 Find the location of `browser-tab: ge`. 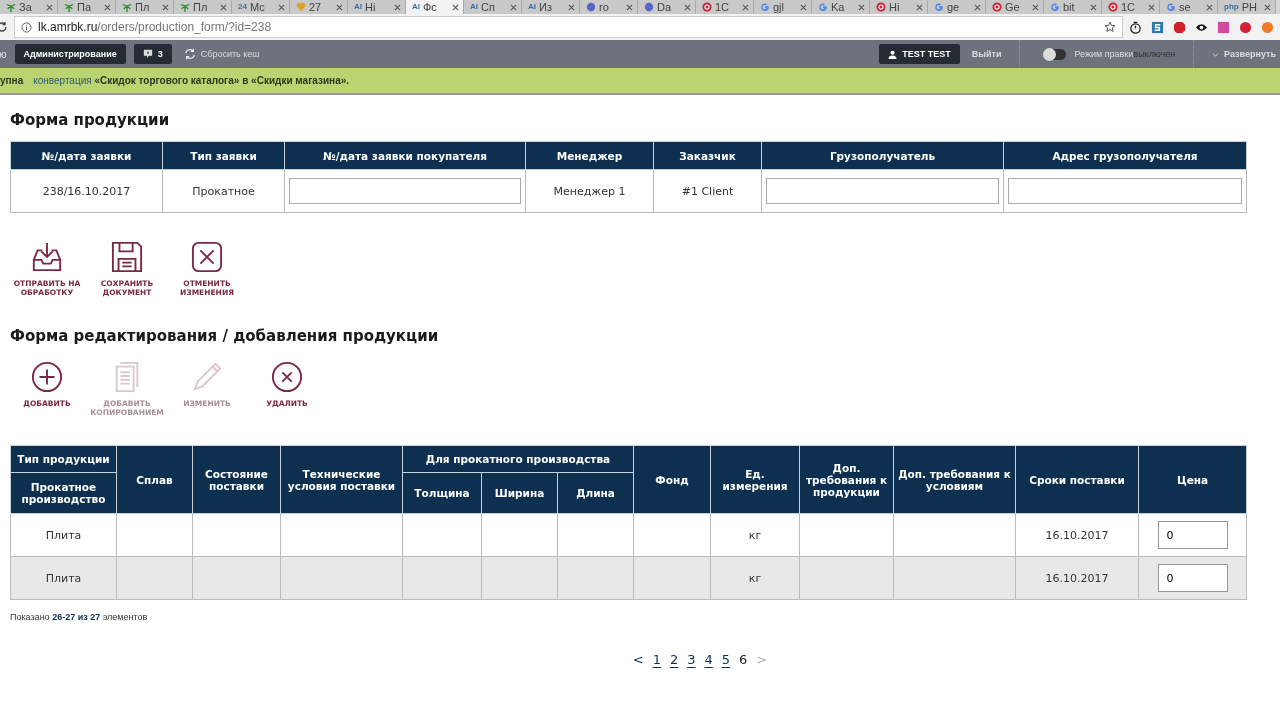

browser-tab: ge is located at coordinates (957, 7).